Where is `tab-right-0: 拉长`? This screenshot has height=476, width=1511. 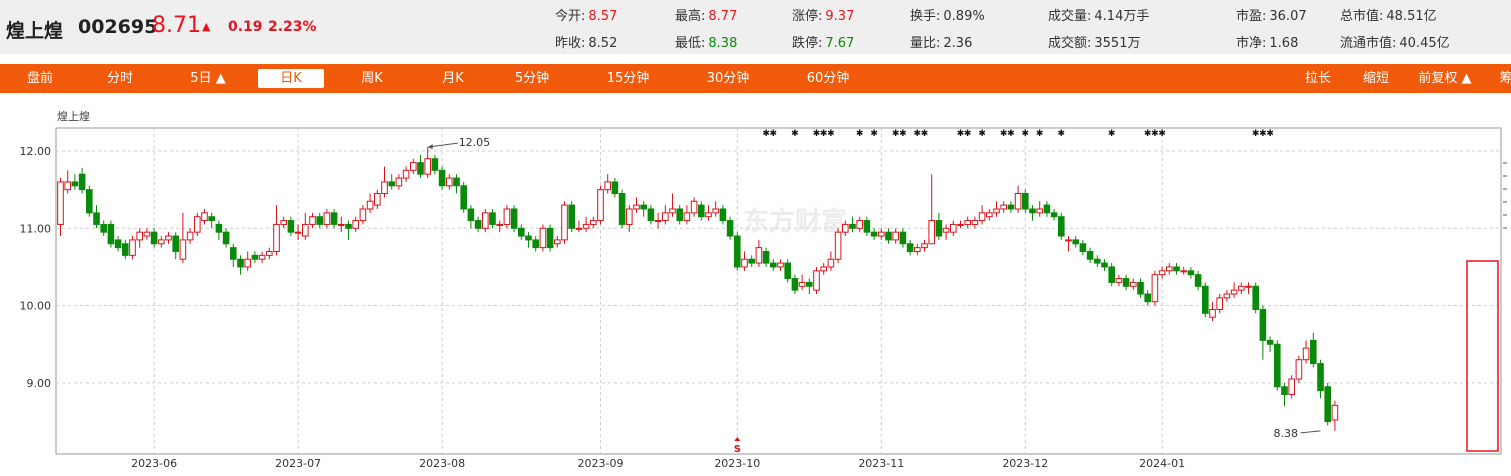
tab-right-0: 拉长 is located at coordinates (1318, 78).